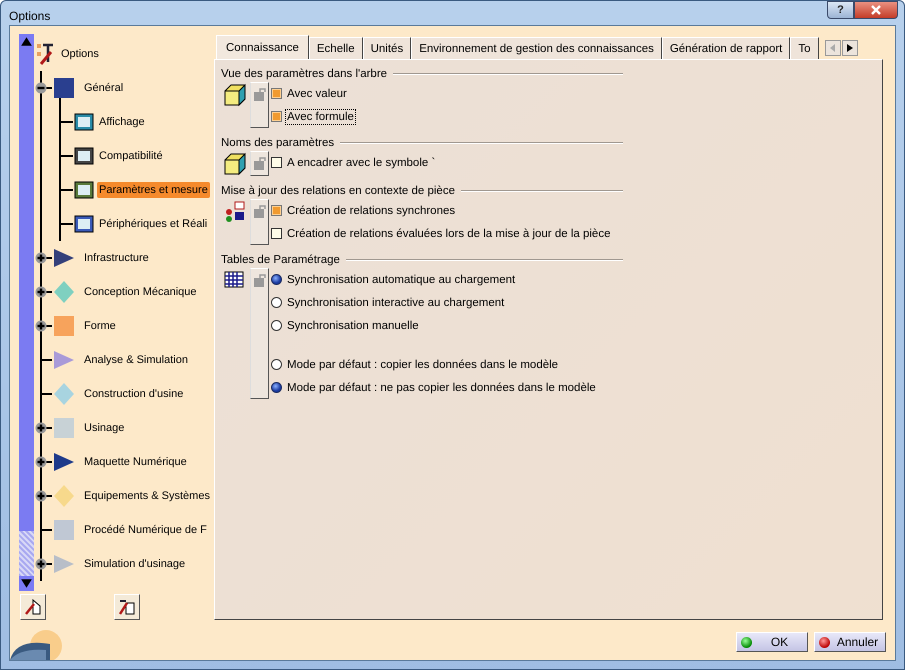  What do you see at coordinates (41, 88) in the screenshot?
I see `collapse-icon` at bounding box center [41, 88].